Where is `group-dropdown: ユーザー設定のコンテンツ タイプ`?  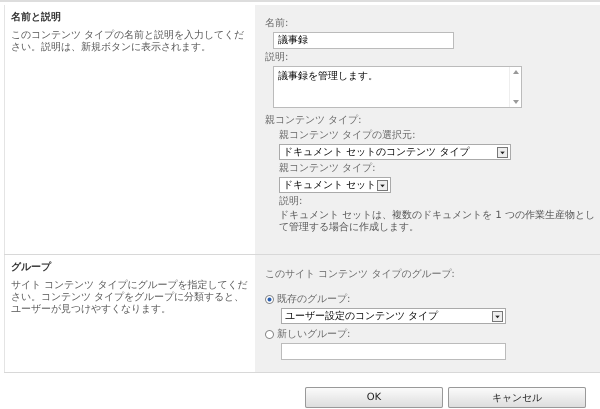 group-dropdown: ユーザー設定のコンテンツ タイプ is located at coordinates (393, 316).